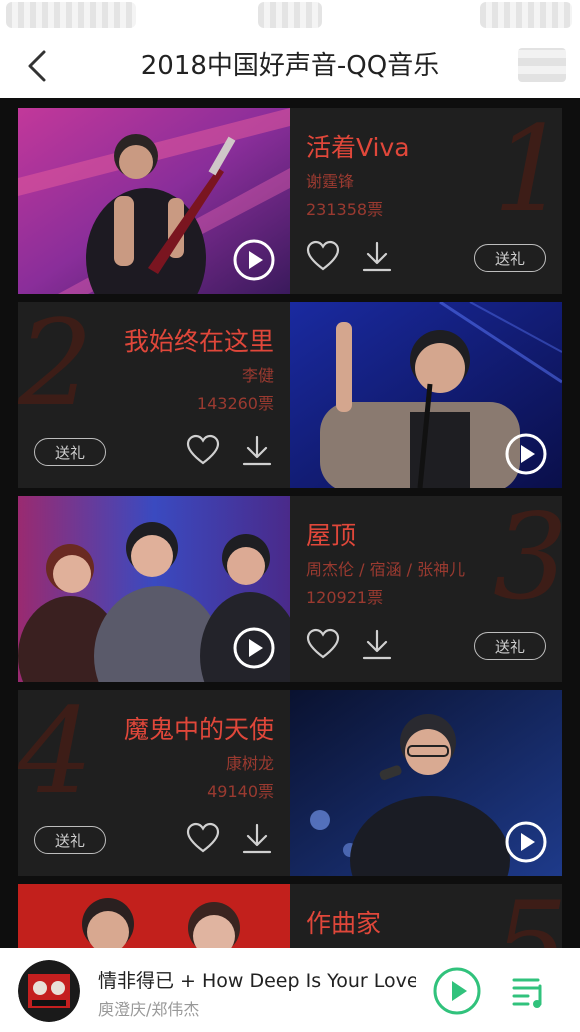  What do you see at coordinates (198, 341) in the screenshot?
I see `song-title: 我始终在这里` at bounding box center [198, 341].